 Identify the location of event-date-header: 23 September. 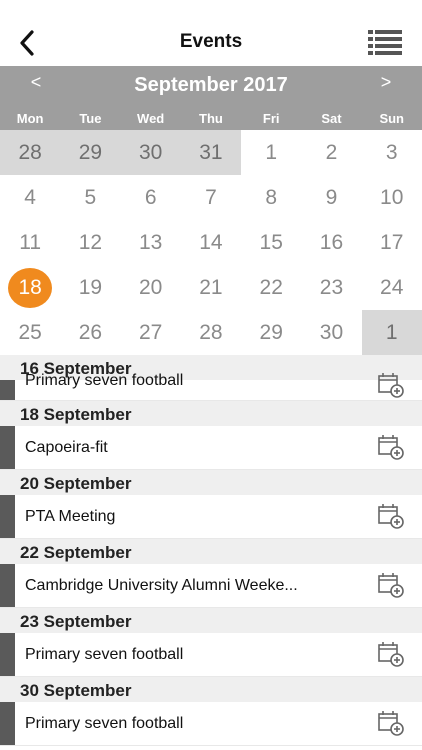
(211, 620).